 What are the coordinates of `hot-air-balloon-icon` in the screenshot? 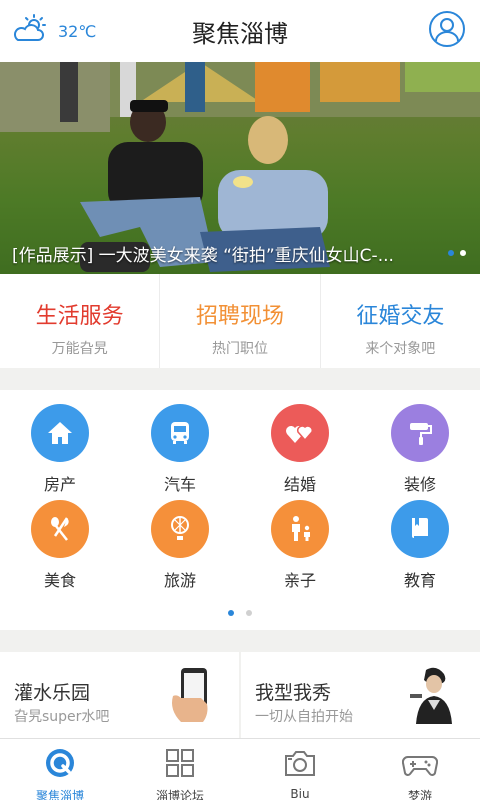 It's located at (180, 529).